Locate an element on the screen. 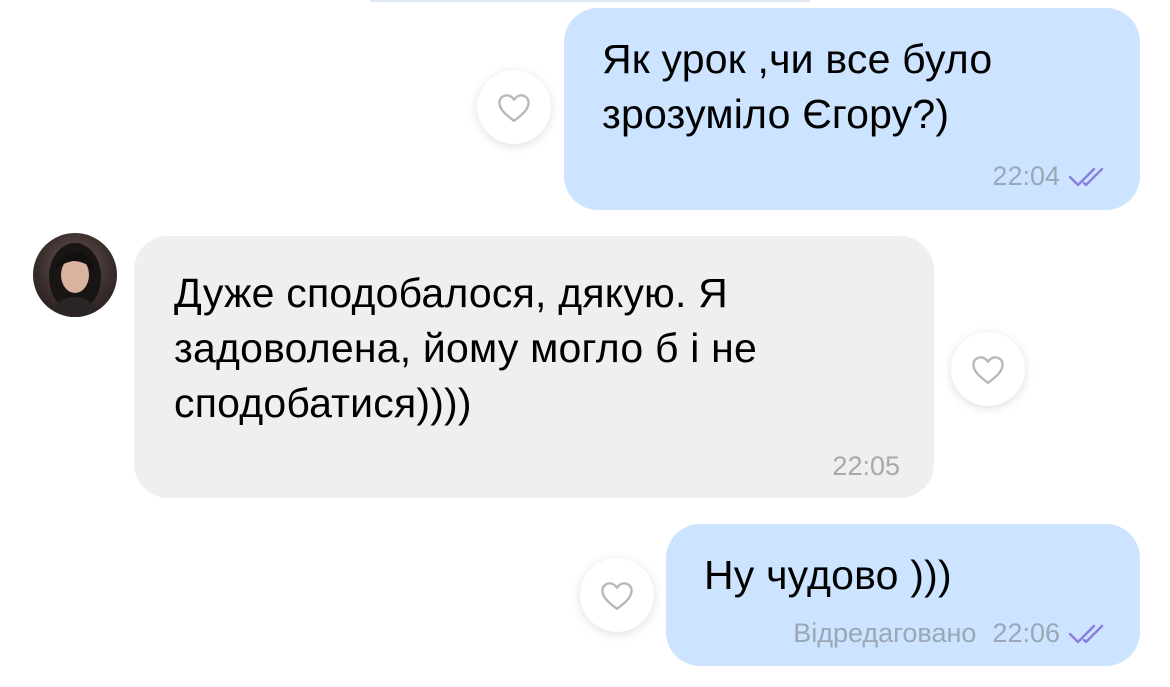 This screenshot has width=1170, height=687. message-time: 22:05 is located at coordinates (866, 466).